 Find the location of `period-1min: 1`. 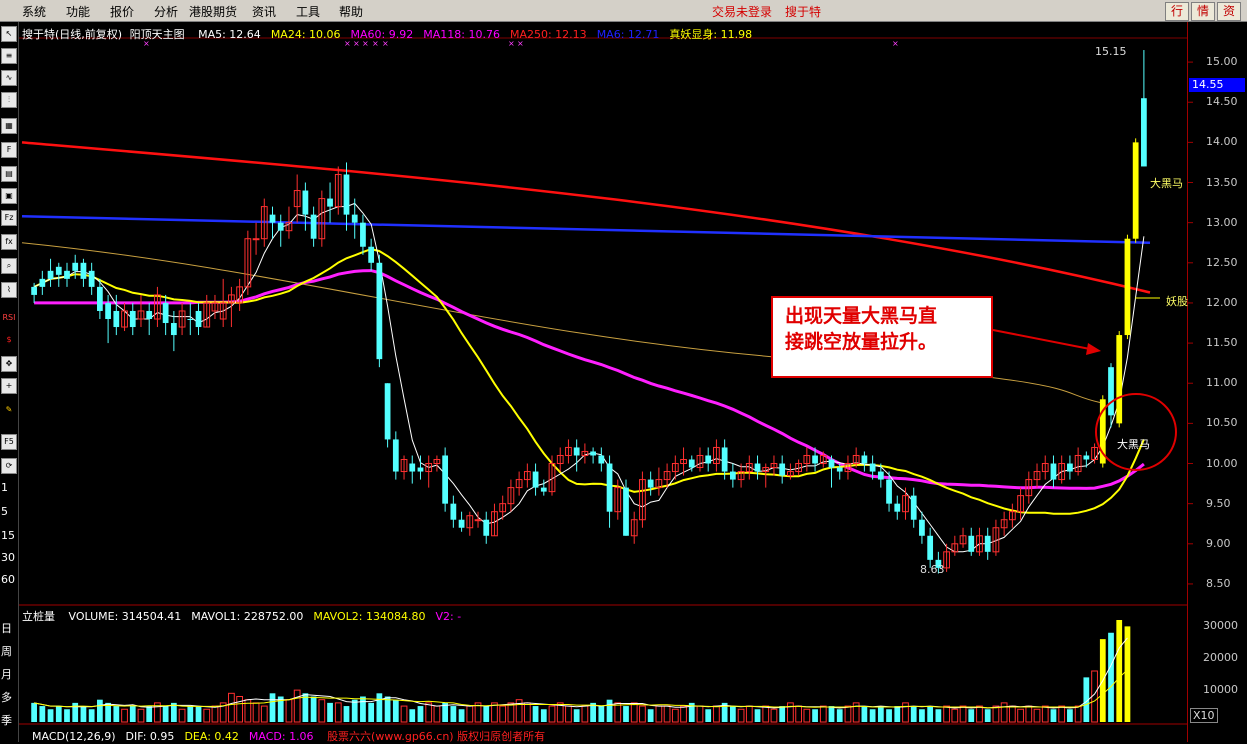

period-1min: 1 is located at coordinates (4, 487).